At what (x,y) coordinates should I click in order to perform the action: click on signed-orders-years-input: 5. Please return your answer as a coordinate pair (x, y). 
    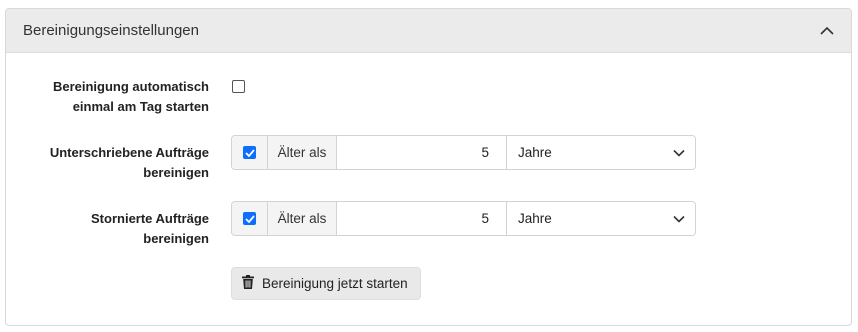
    Looking at the image, I should click on (422, 152).